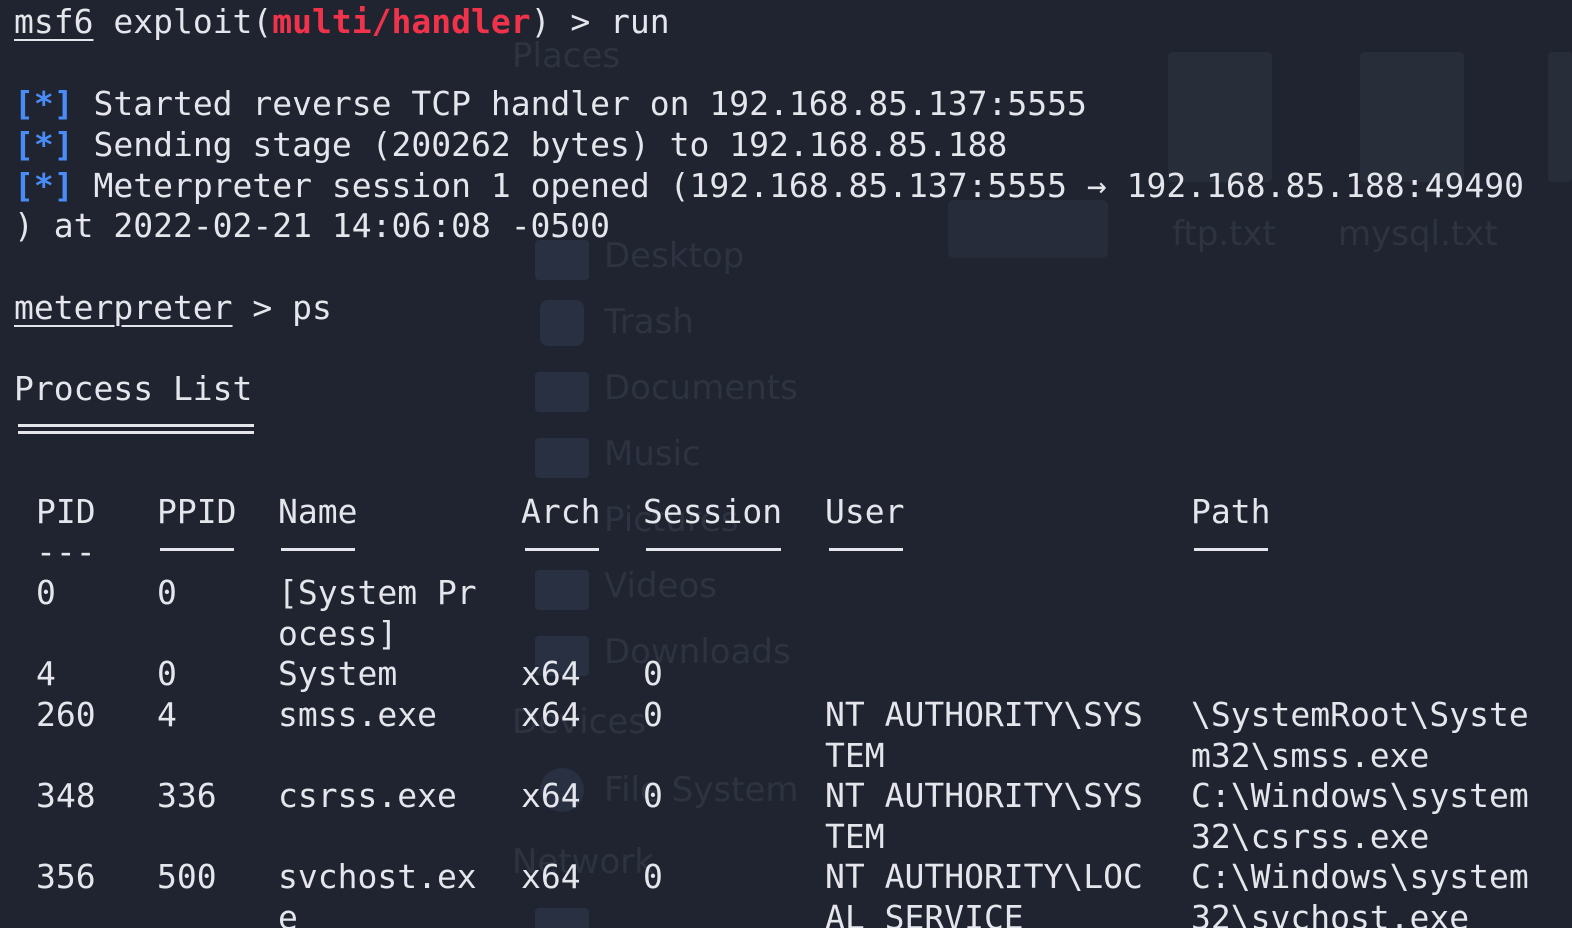 Image resolution: width=1572 pixels, height=928 pixels. What do you see at coordinates (123, 307) in the screenshot?
I see `meterpreter-prompt-user: meterpreter` at bounding box center [123, 307].